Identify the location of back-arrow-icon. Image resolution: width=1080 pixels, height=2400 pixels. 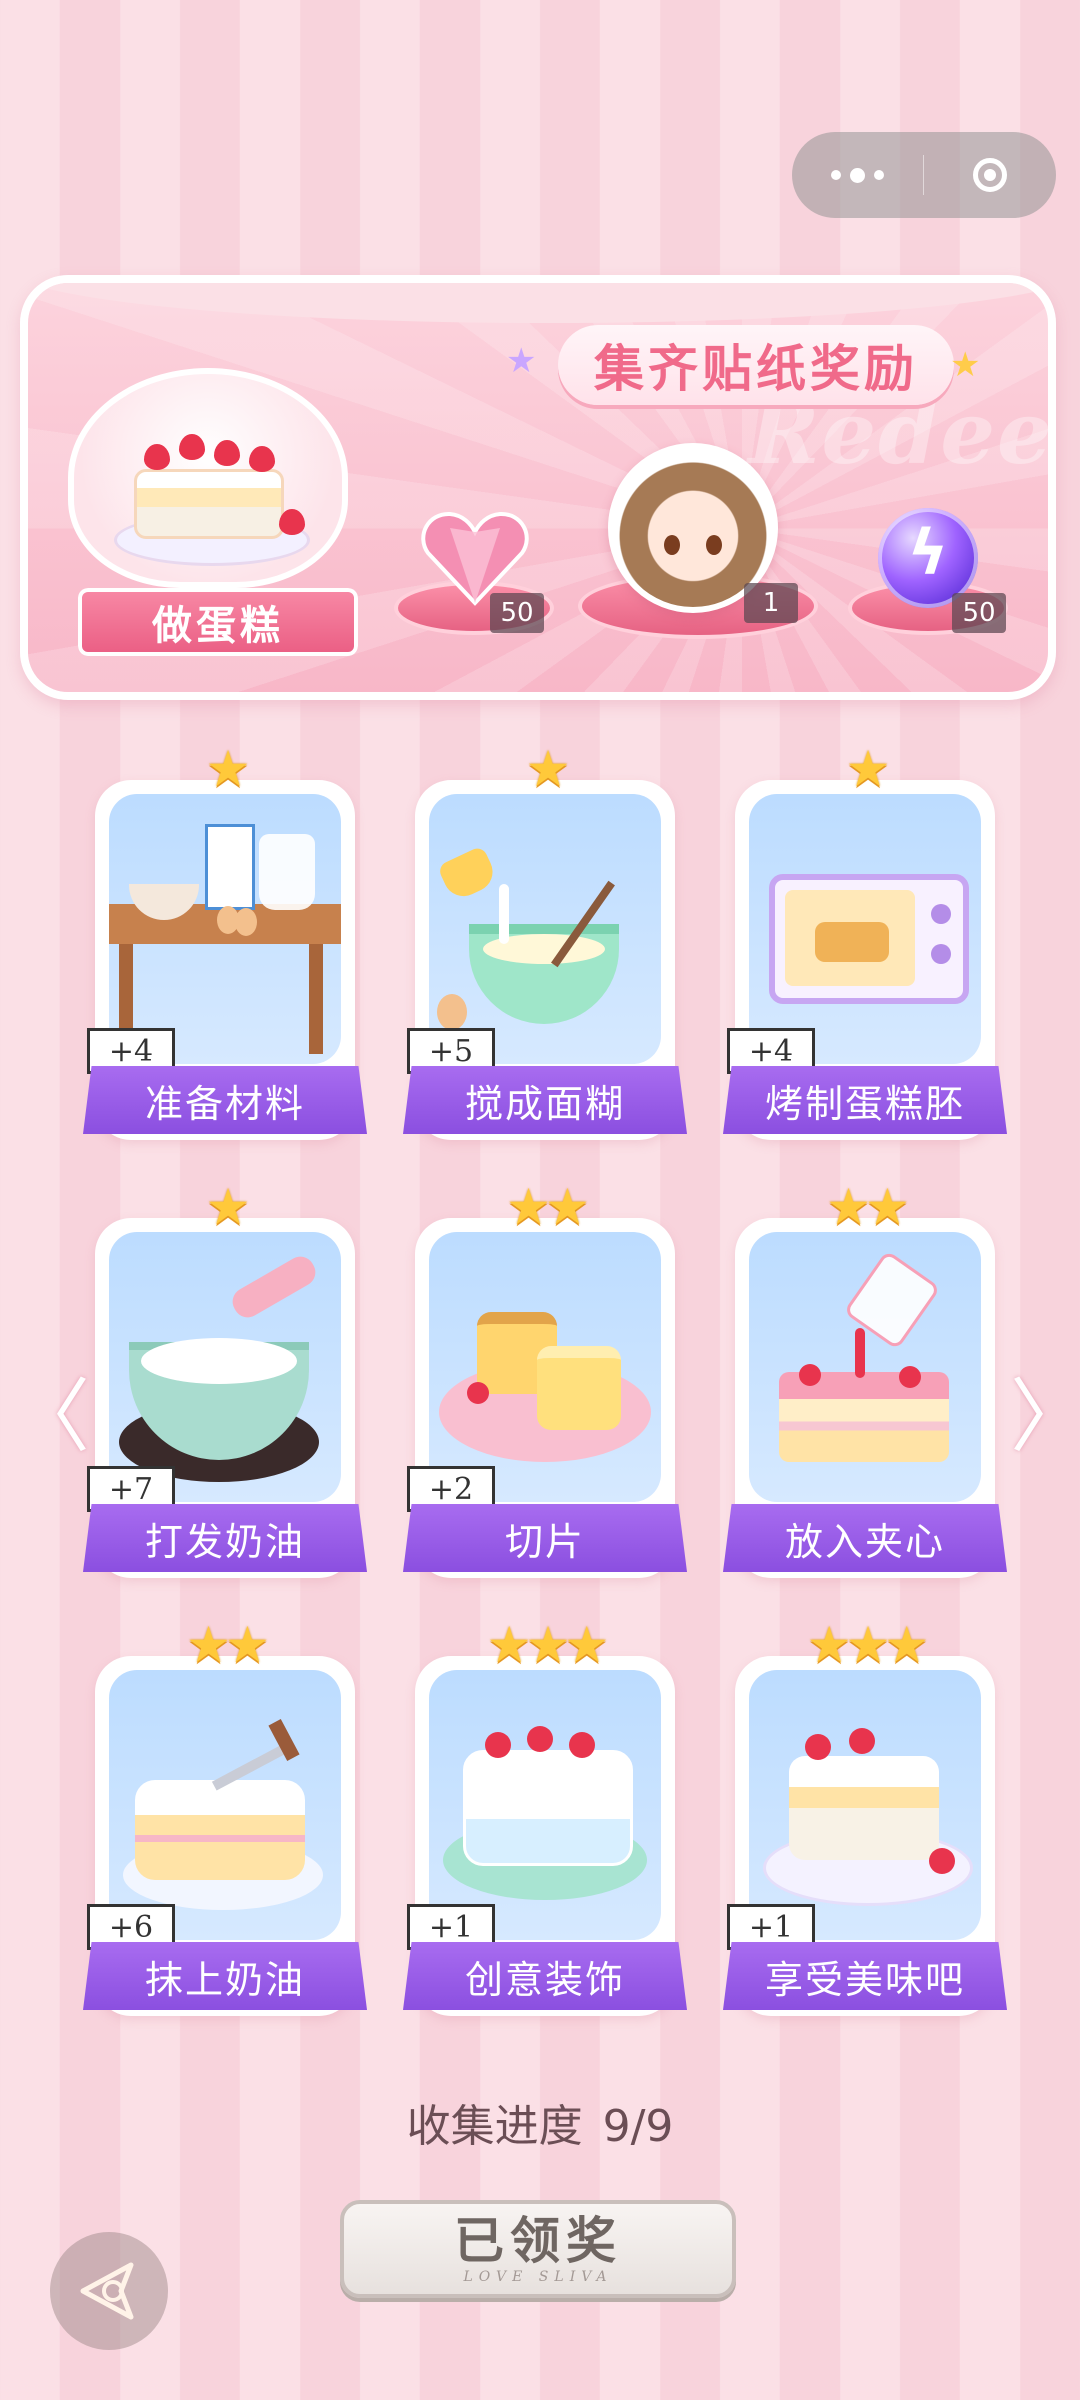
(107, 2291).